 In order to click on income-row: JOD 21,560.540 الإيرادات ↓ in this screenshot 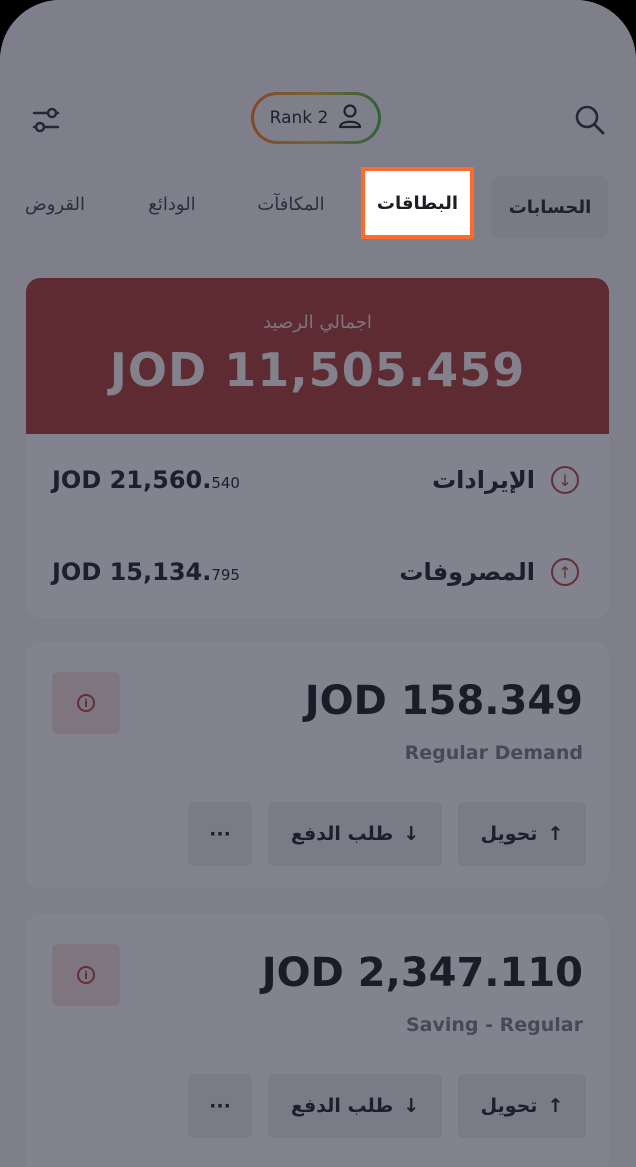, I will do `click(317, 480)`.